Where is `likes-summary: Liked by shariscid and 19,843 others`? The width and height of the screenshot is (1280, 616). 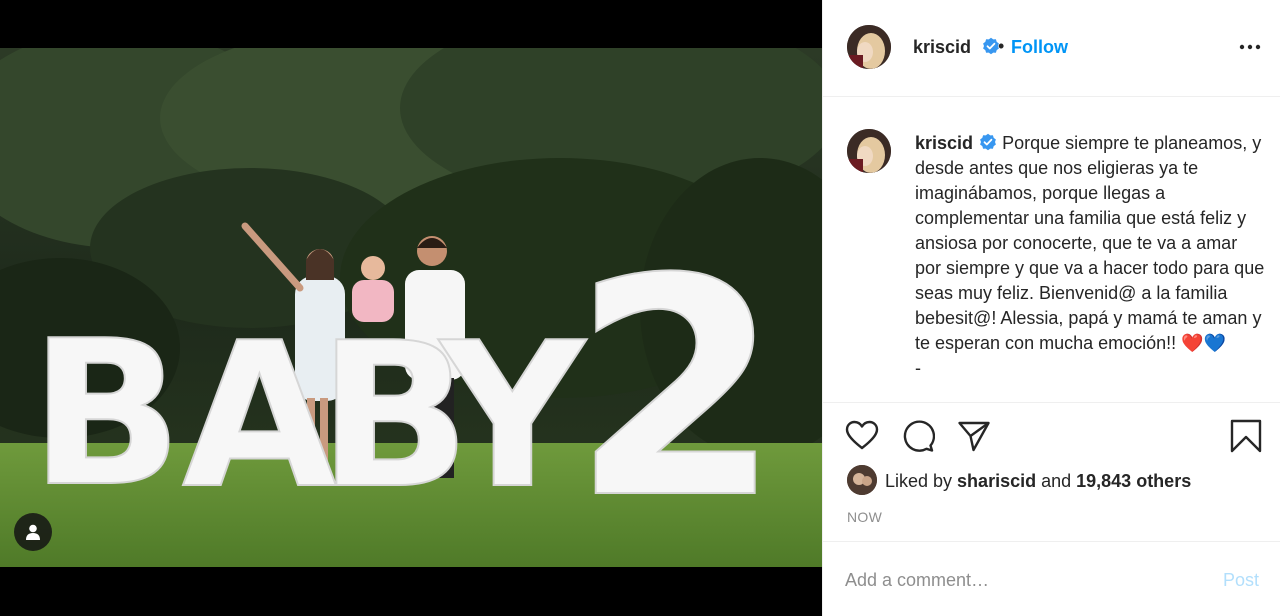
likes-summary: Liked by shariscid and 19,843 others is located at coordinates (1057, 480).